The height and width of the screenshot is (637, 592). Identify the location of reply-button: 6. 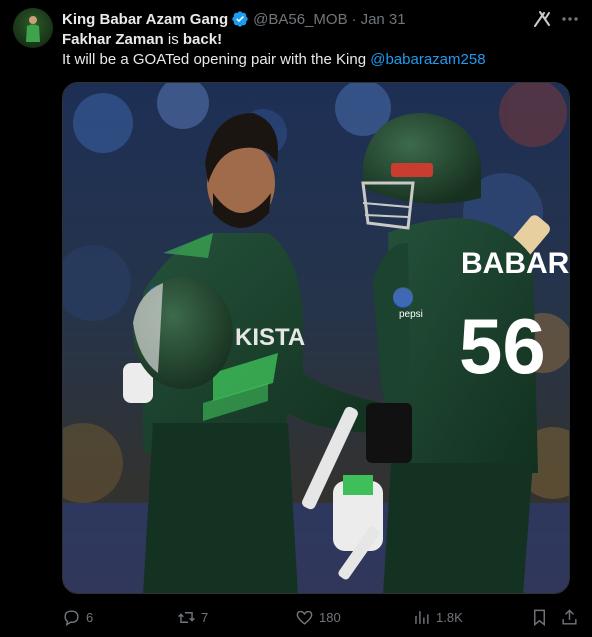
(77, 617).